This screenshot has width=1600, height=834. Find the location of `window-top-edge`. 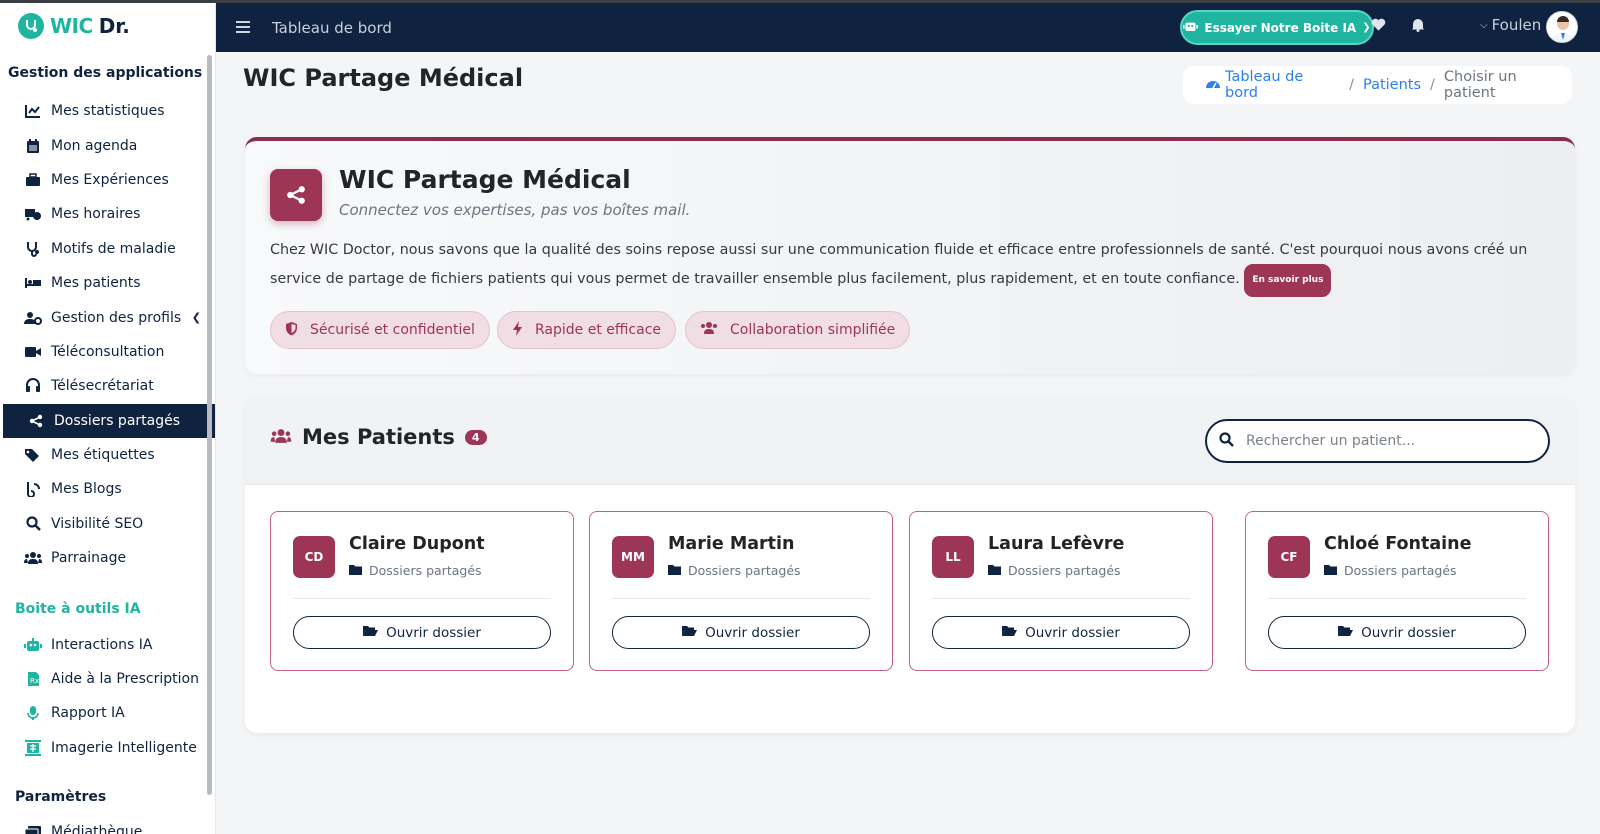

window-top-edge is located at coordinates (800, 1).